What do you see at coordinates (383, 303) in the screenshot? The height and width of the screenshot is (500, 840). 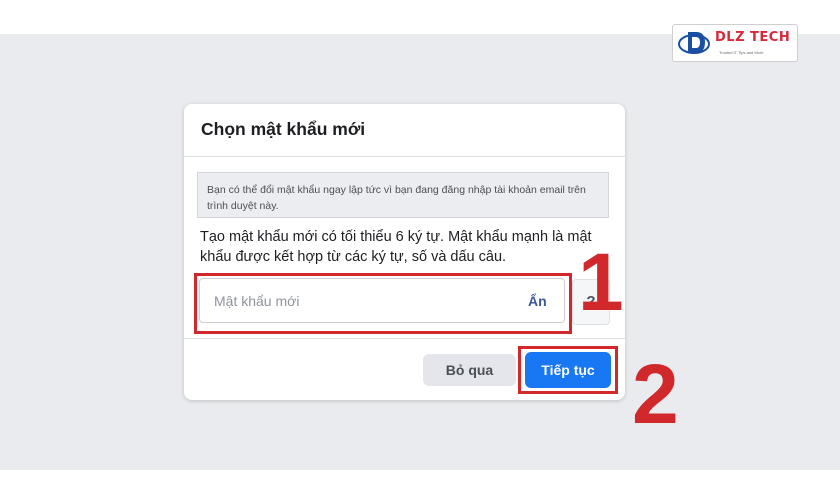 I see `annotation-box-password` at bounding box center [383, 303].